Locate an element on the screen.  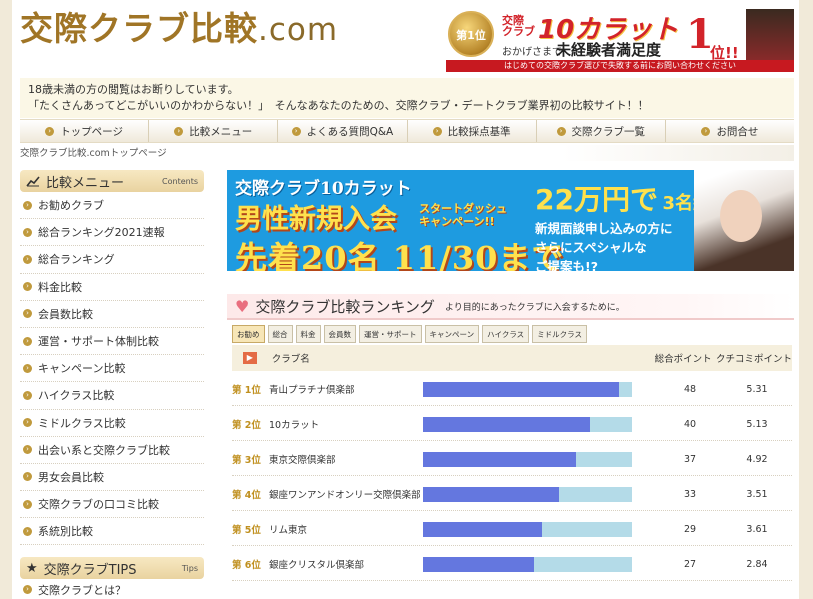
campaign-club: 交際クラブ10カラット is located at coordinates (323, 189).